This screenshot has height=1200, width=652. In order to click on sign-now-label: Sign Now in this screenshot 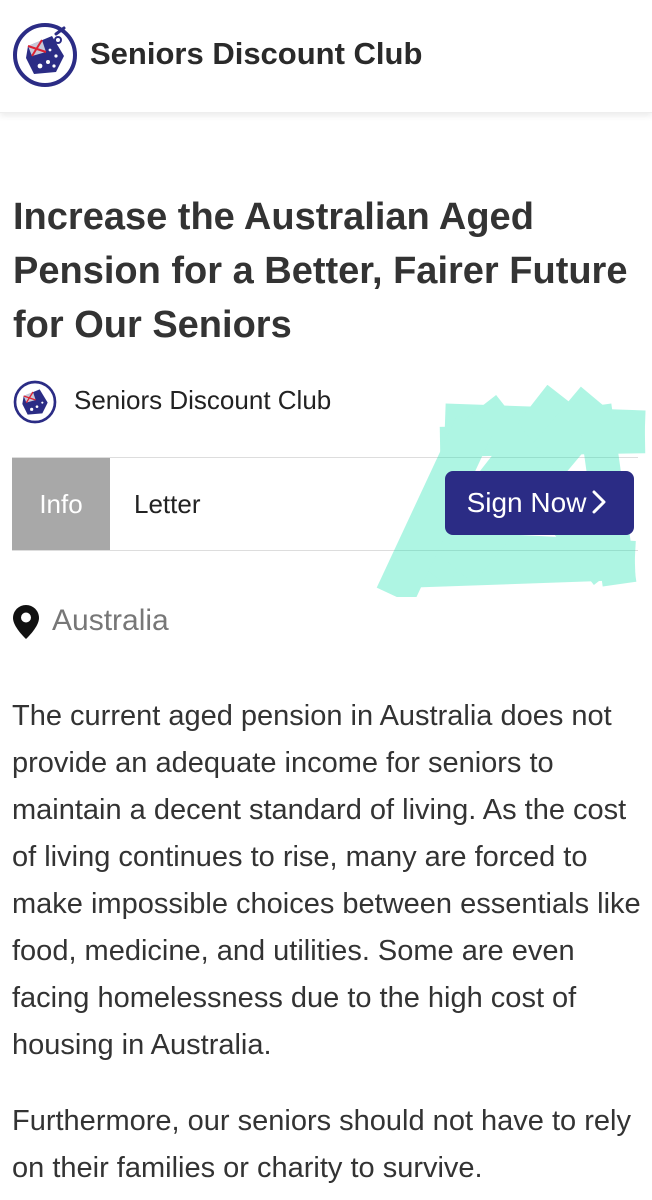, I will do `click(526, 502)`.